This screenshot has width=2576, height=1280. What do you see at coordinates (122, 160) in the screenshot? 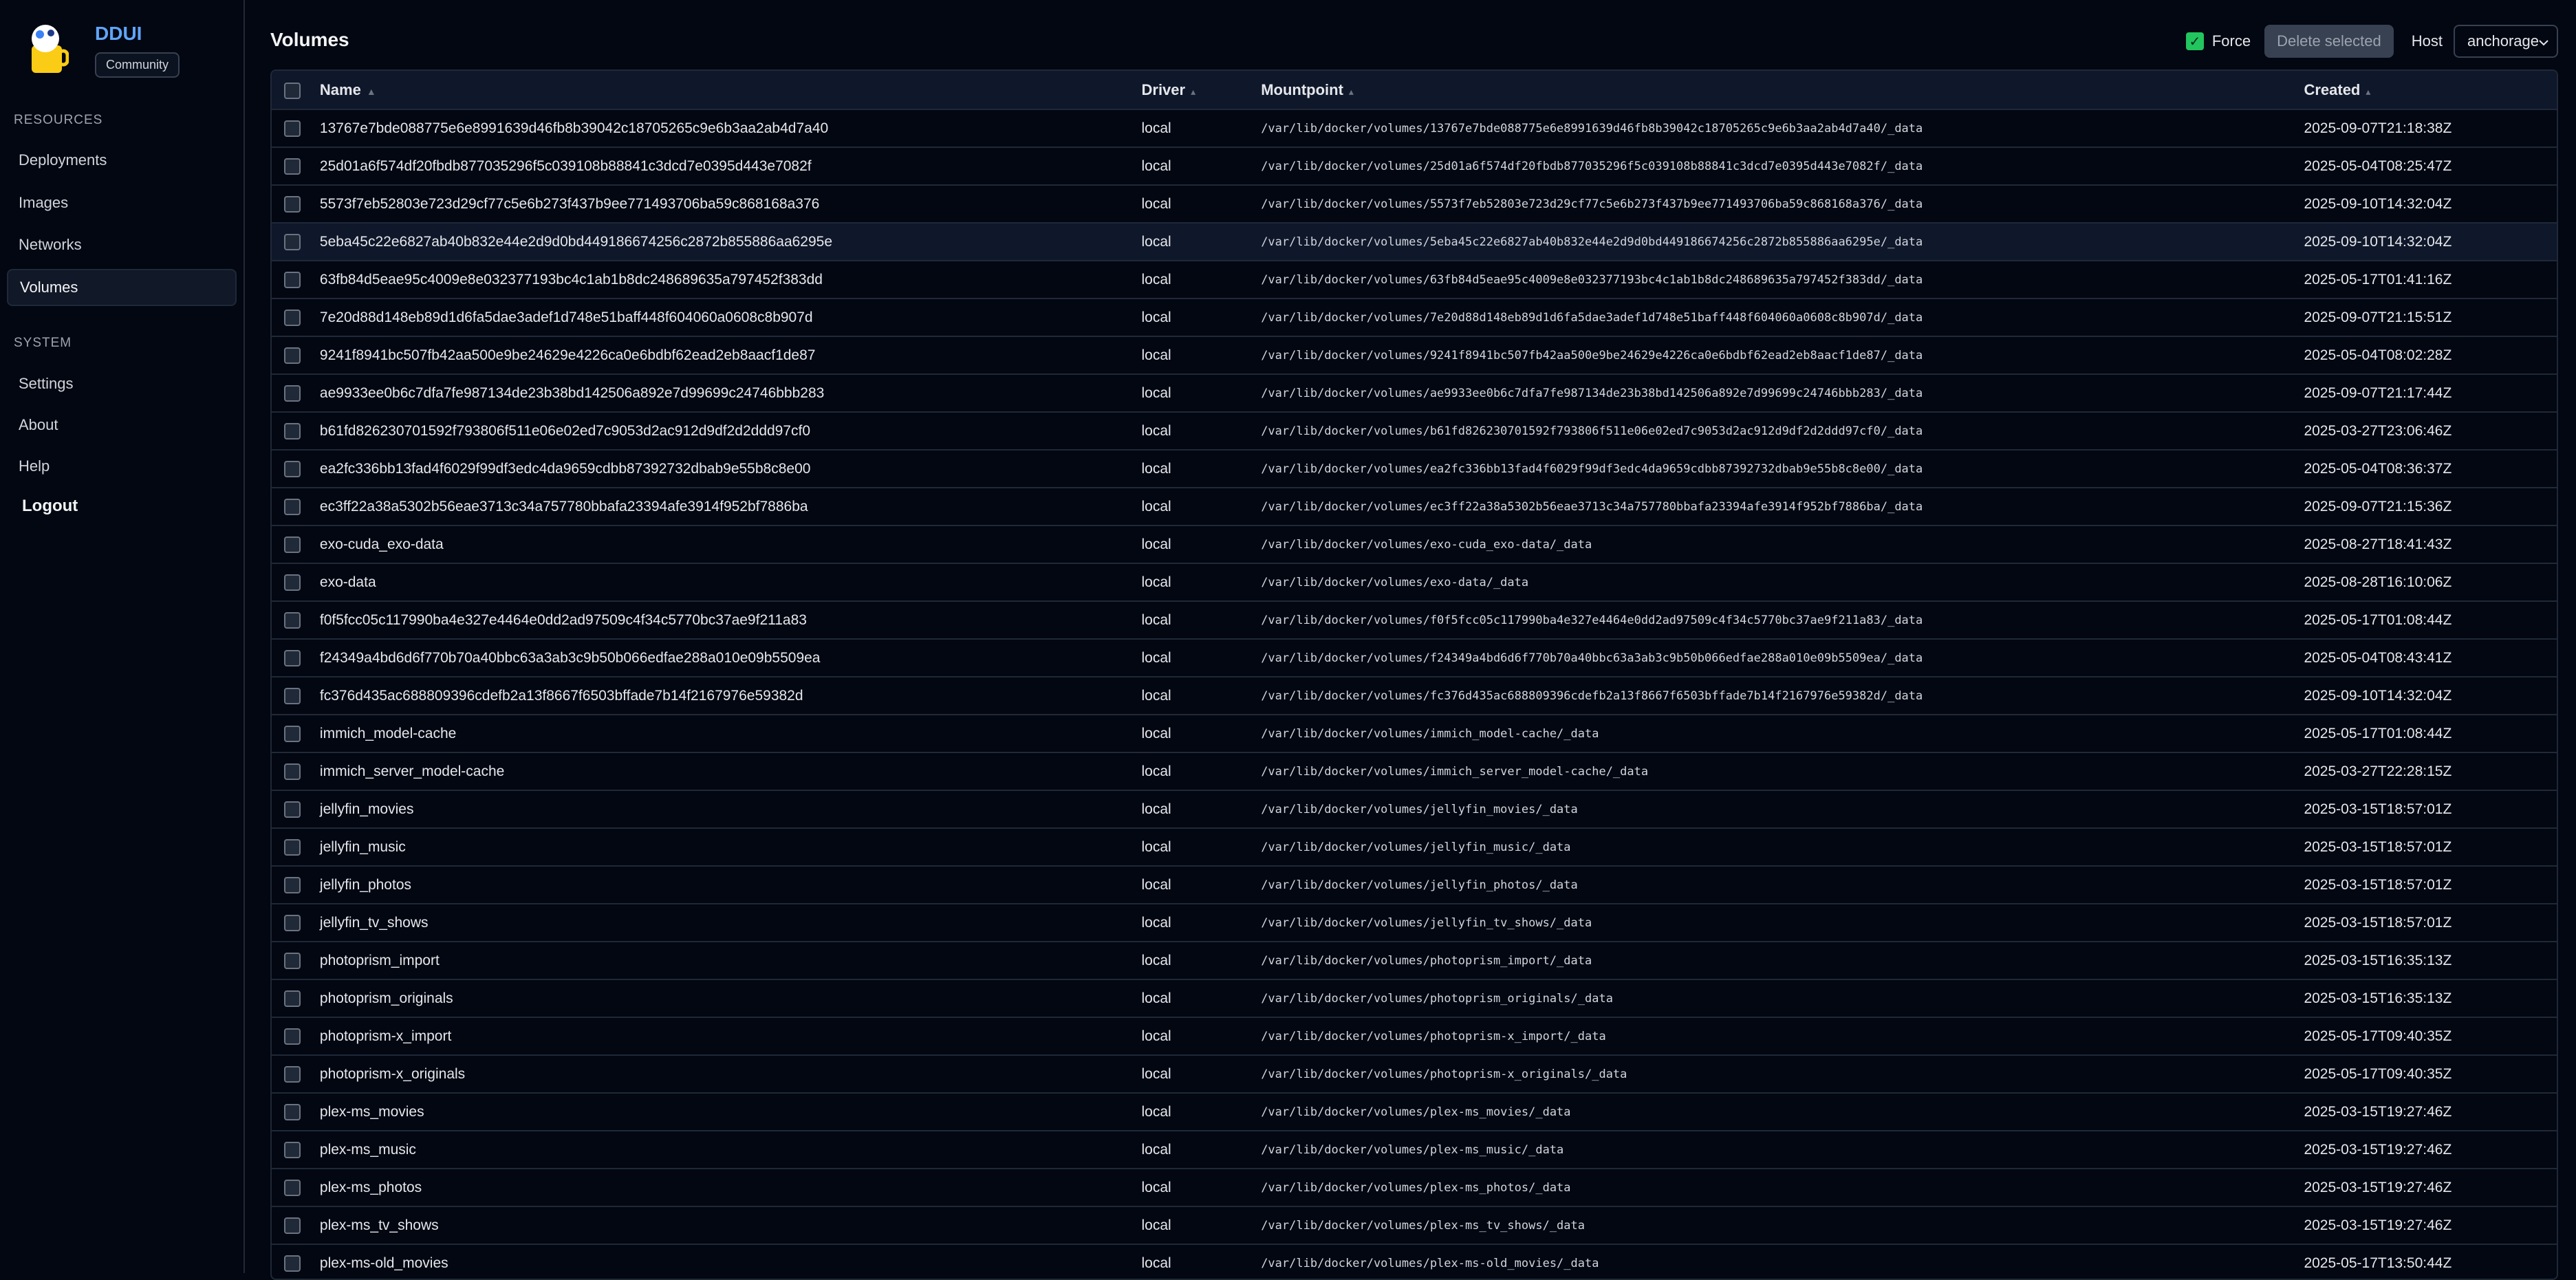
I see `sidebar-item-deployments: Deployments` at bounding box center [122, 160].